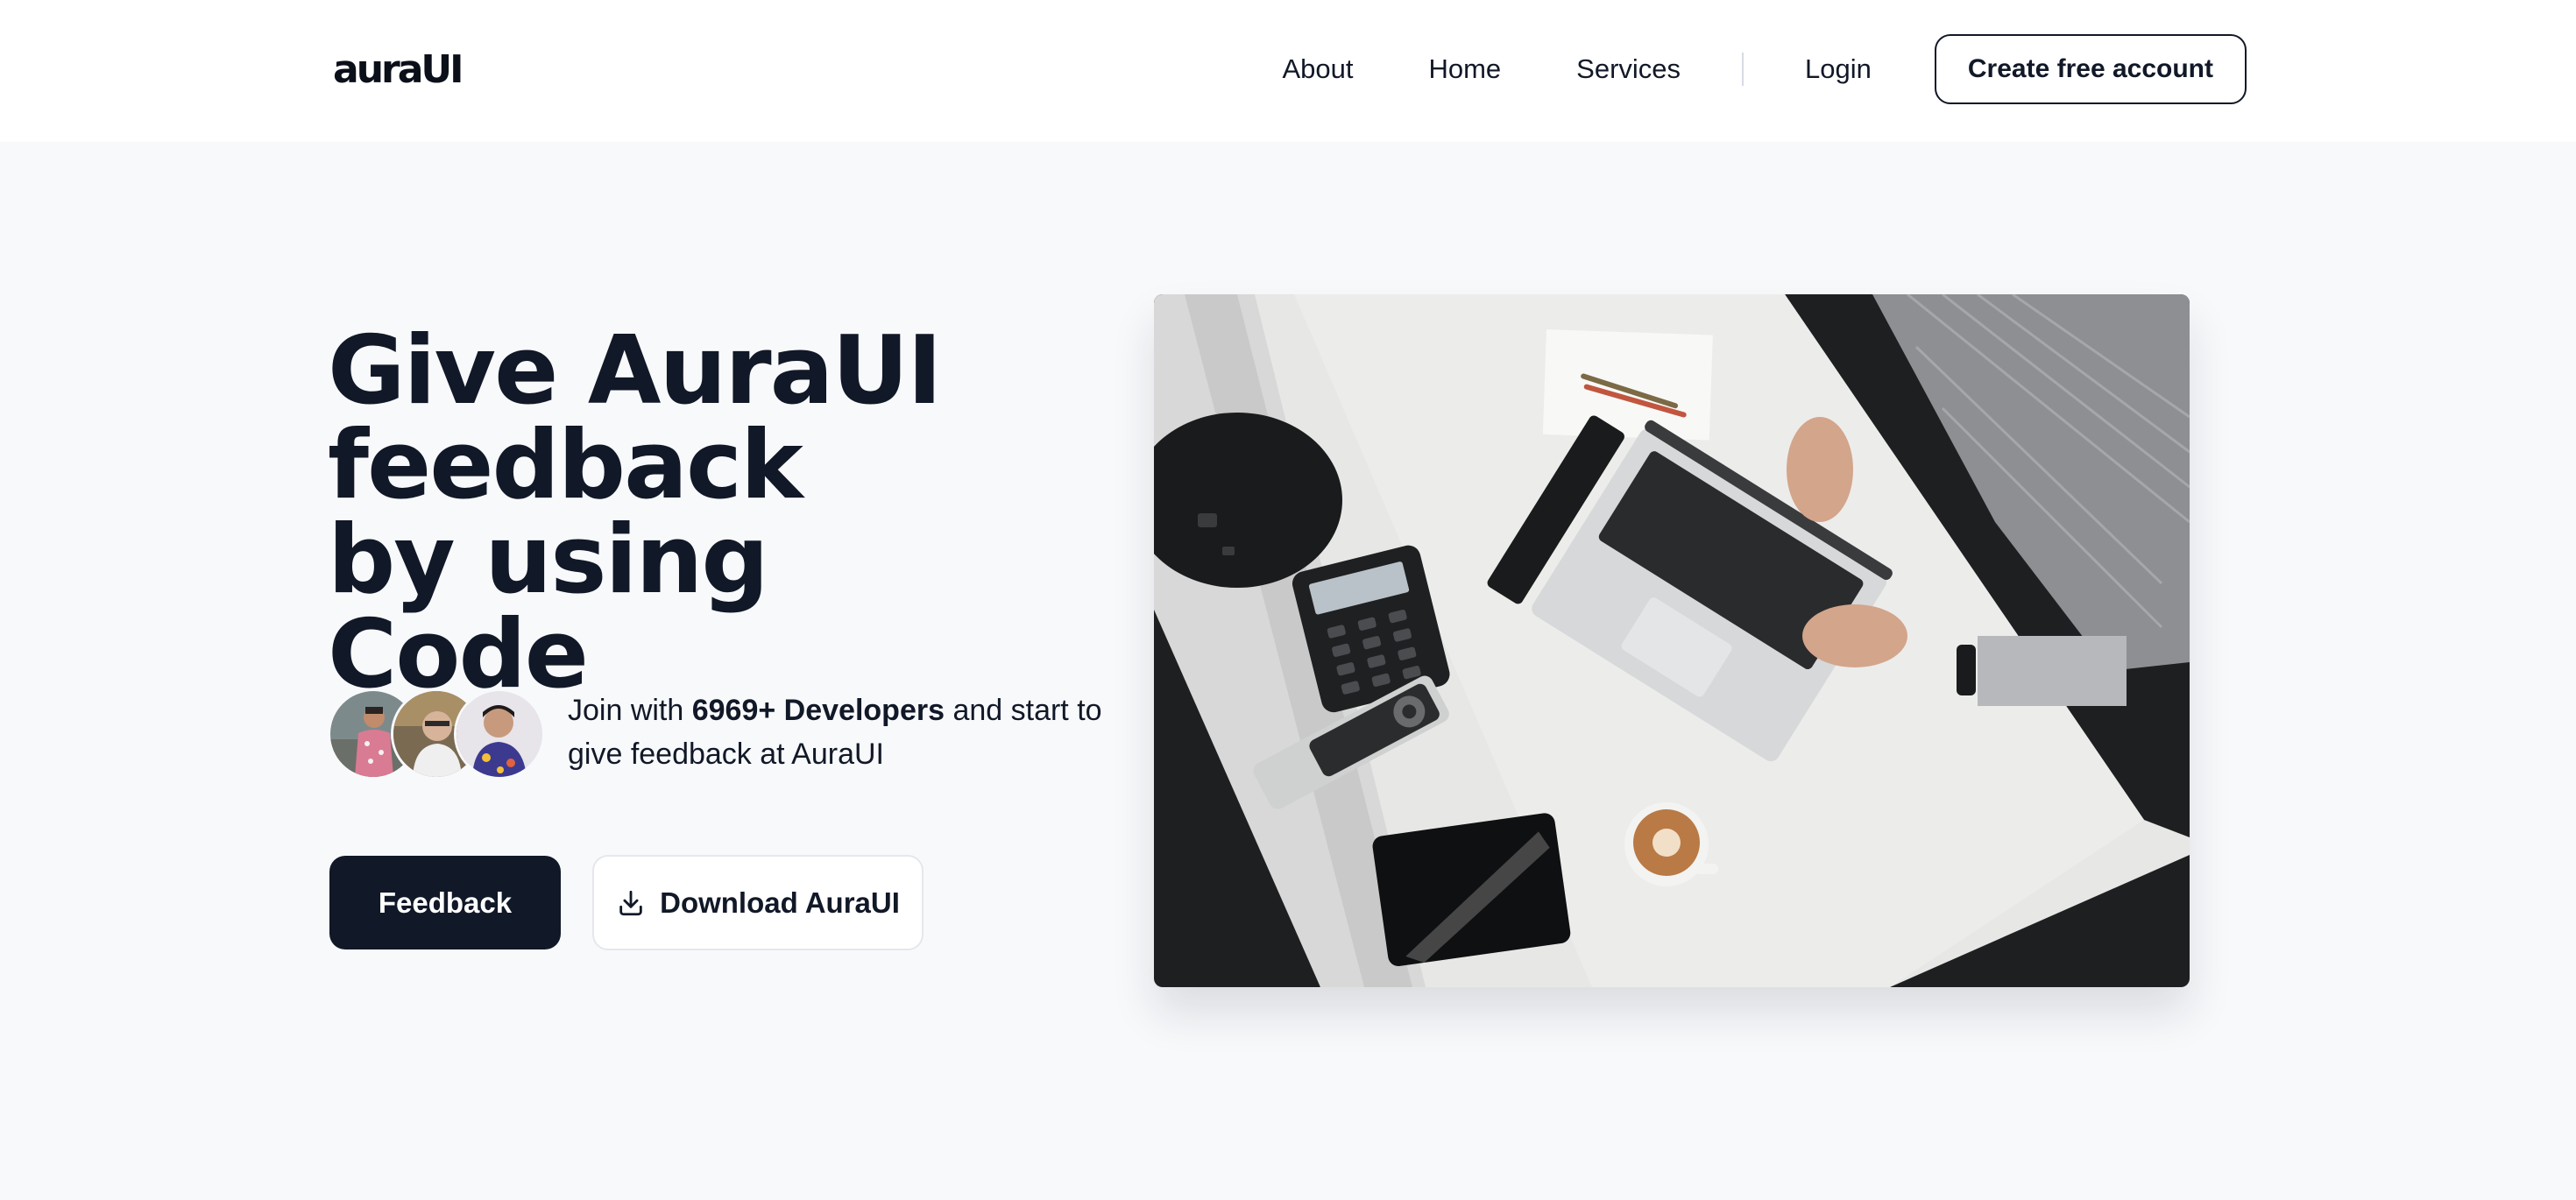  Describe the element at coordinates (437, 734) in the screenshot. I see `developer-avatars` at that location.